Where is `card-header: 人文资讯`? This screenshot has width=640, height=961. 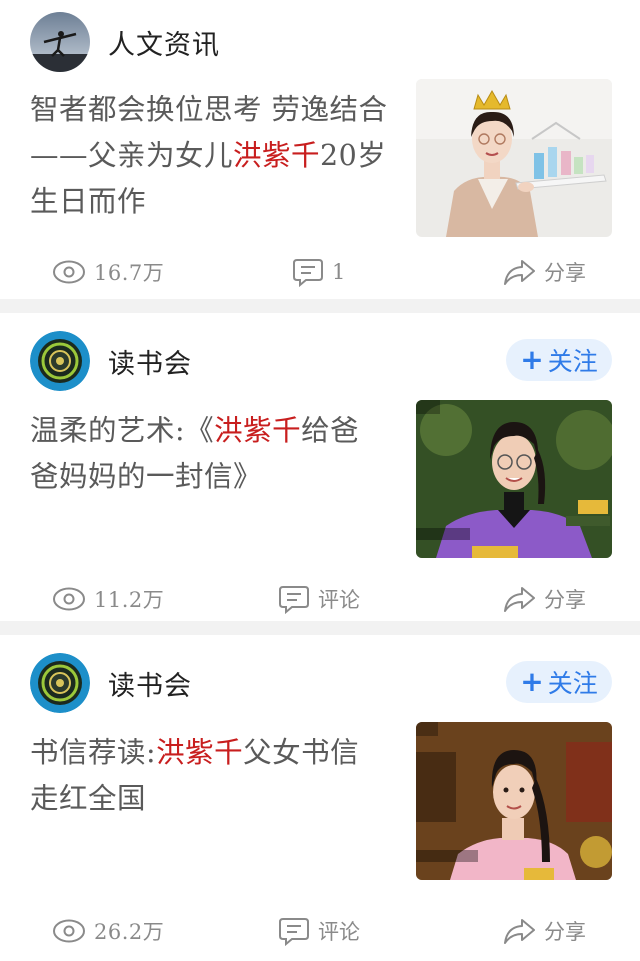
card-header: 人文资讯 is located at coordinates (125, 42).